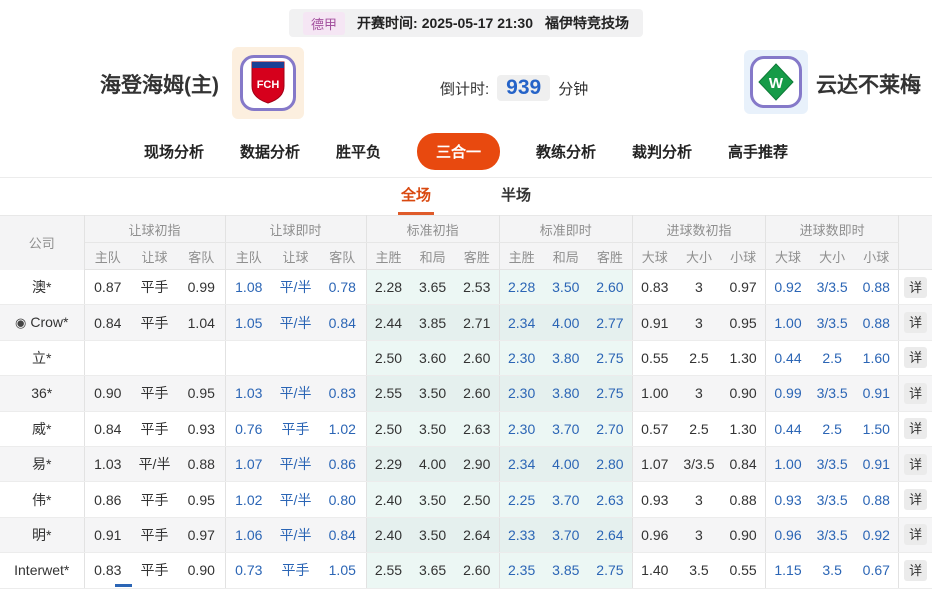  I want to click on team-header: 海登海姆(主) FCH 倒计时: 939 分钟 W 云达不莱梅, so click(466, 81).